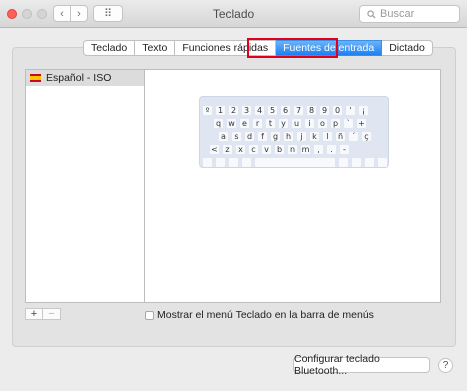  Describe the element at coordinates (311, 110) in the screenshot. I see `keyboard-key: 8` at that location.